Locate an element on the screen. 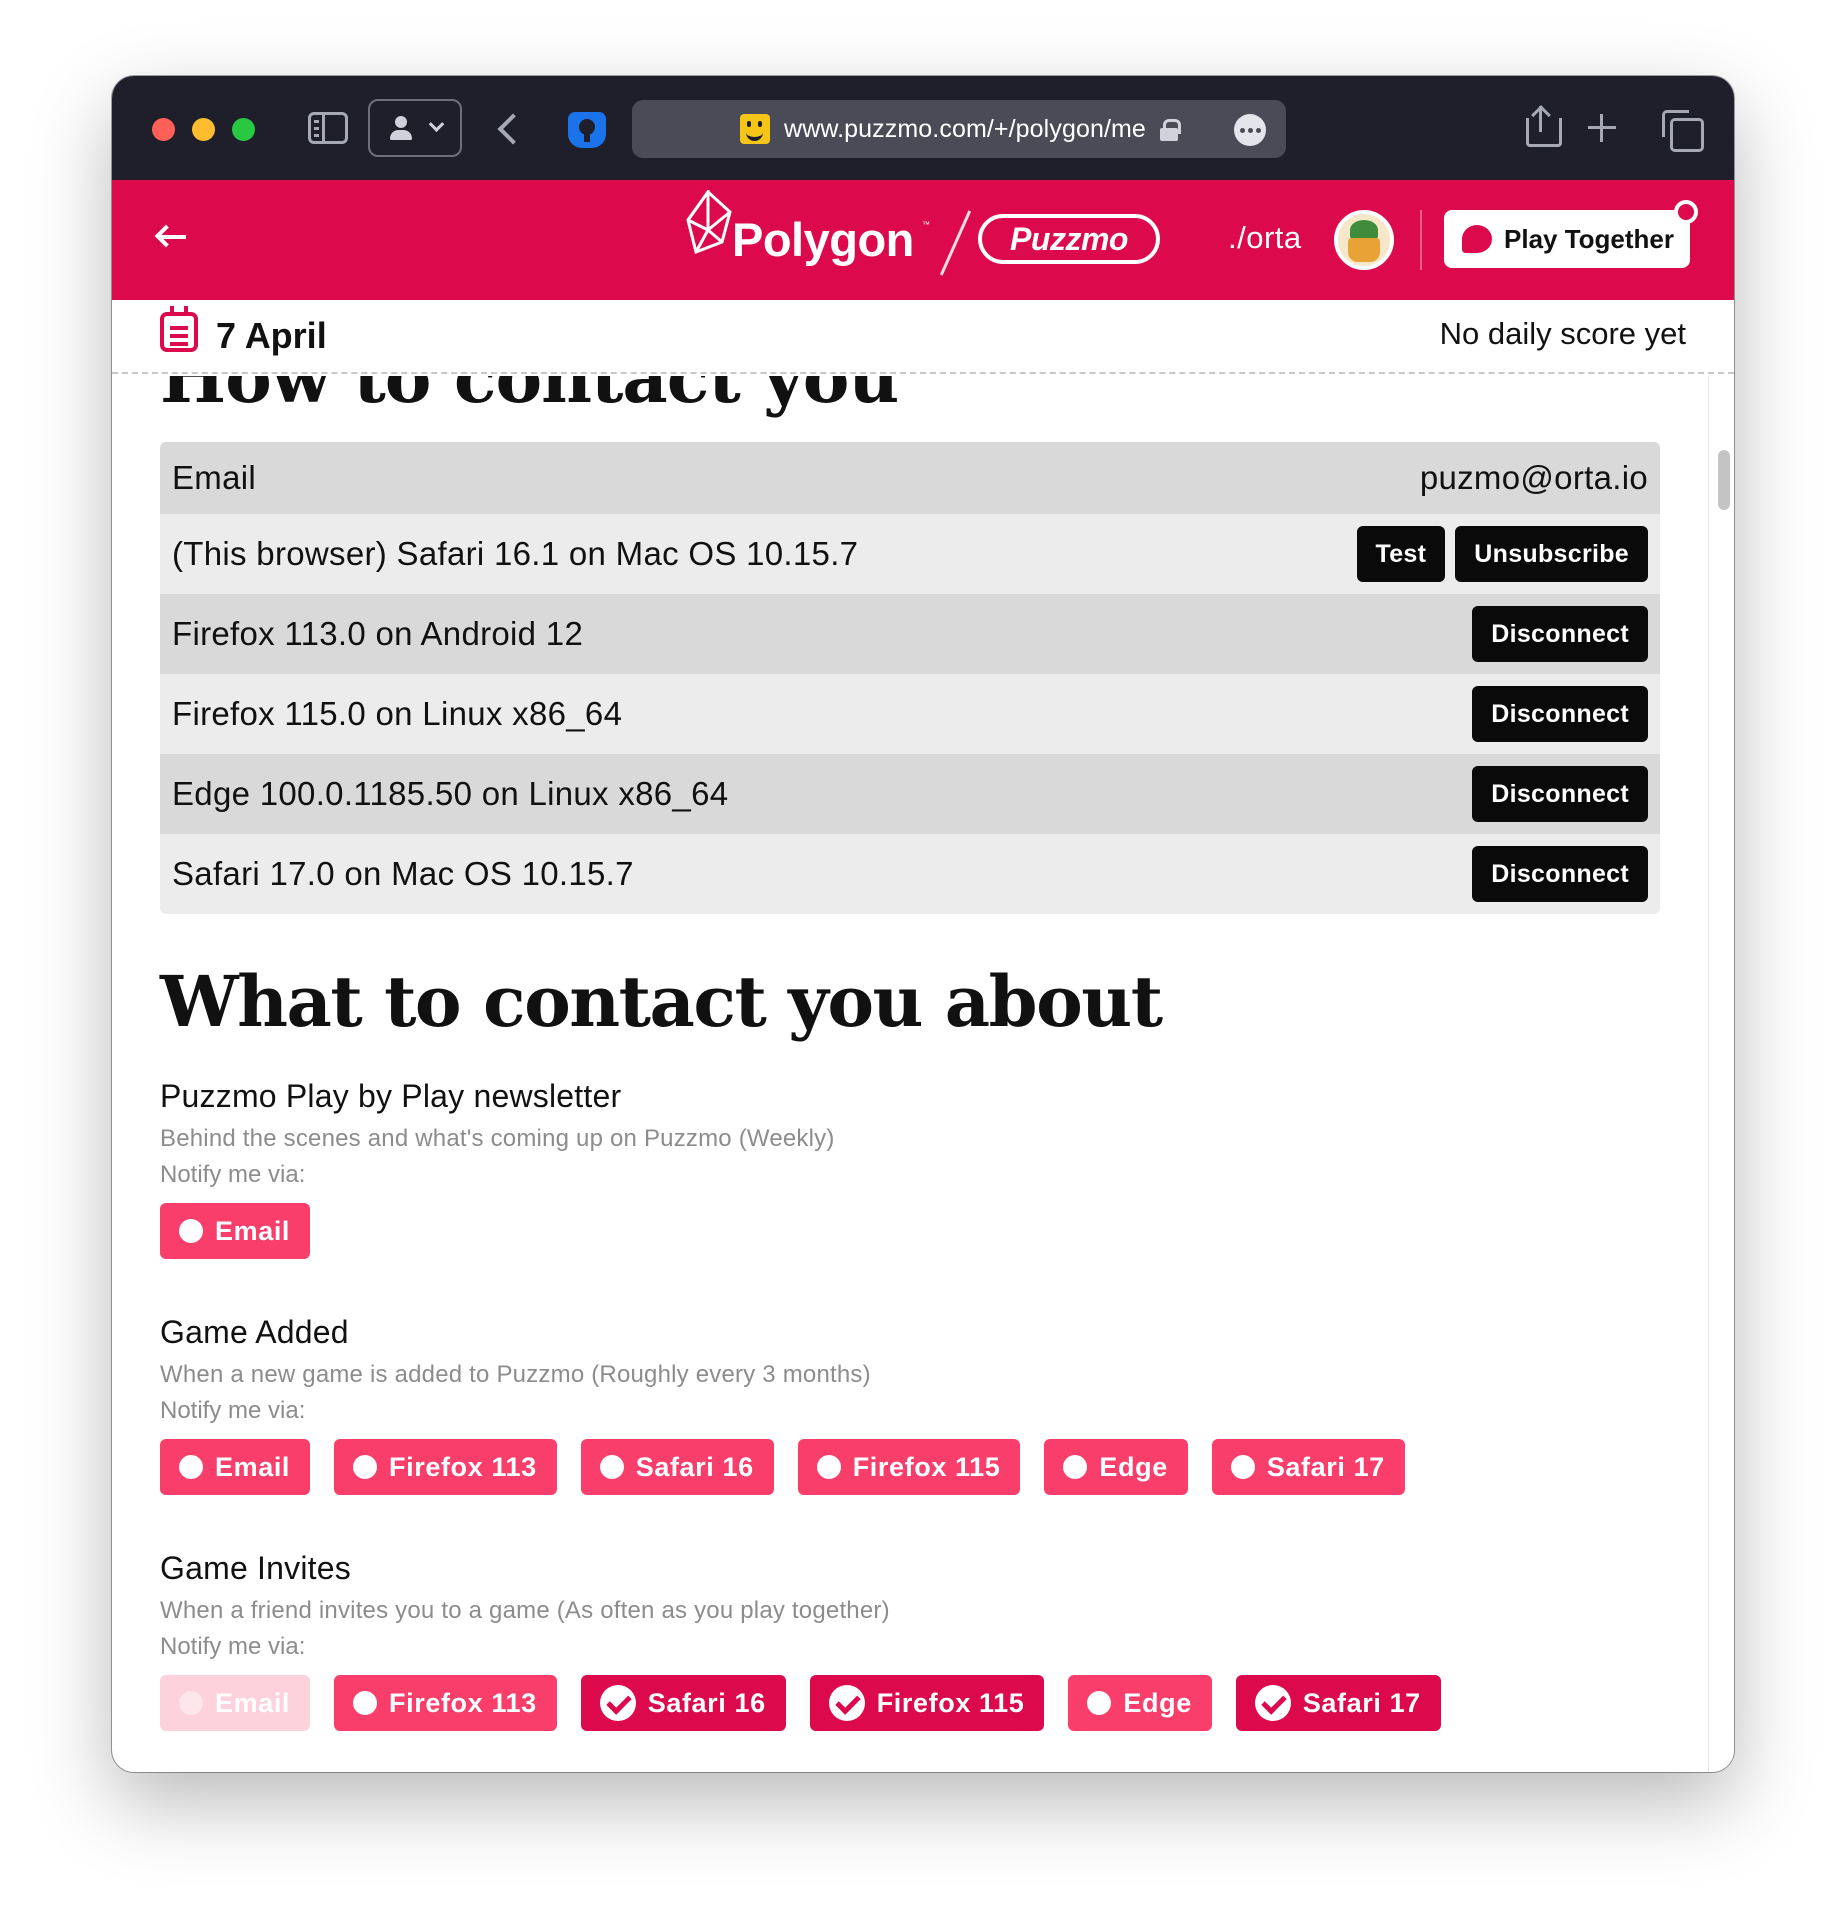 The image size is (1842, 1916). close-window-button is located at coordinates (163, 129).